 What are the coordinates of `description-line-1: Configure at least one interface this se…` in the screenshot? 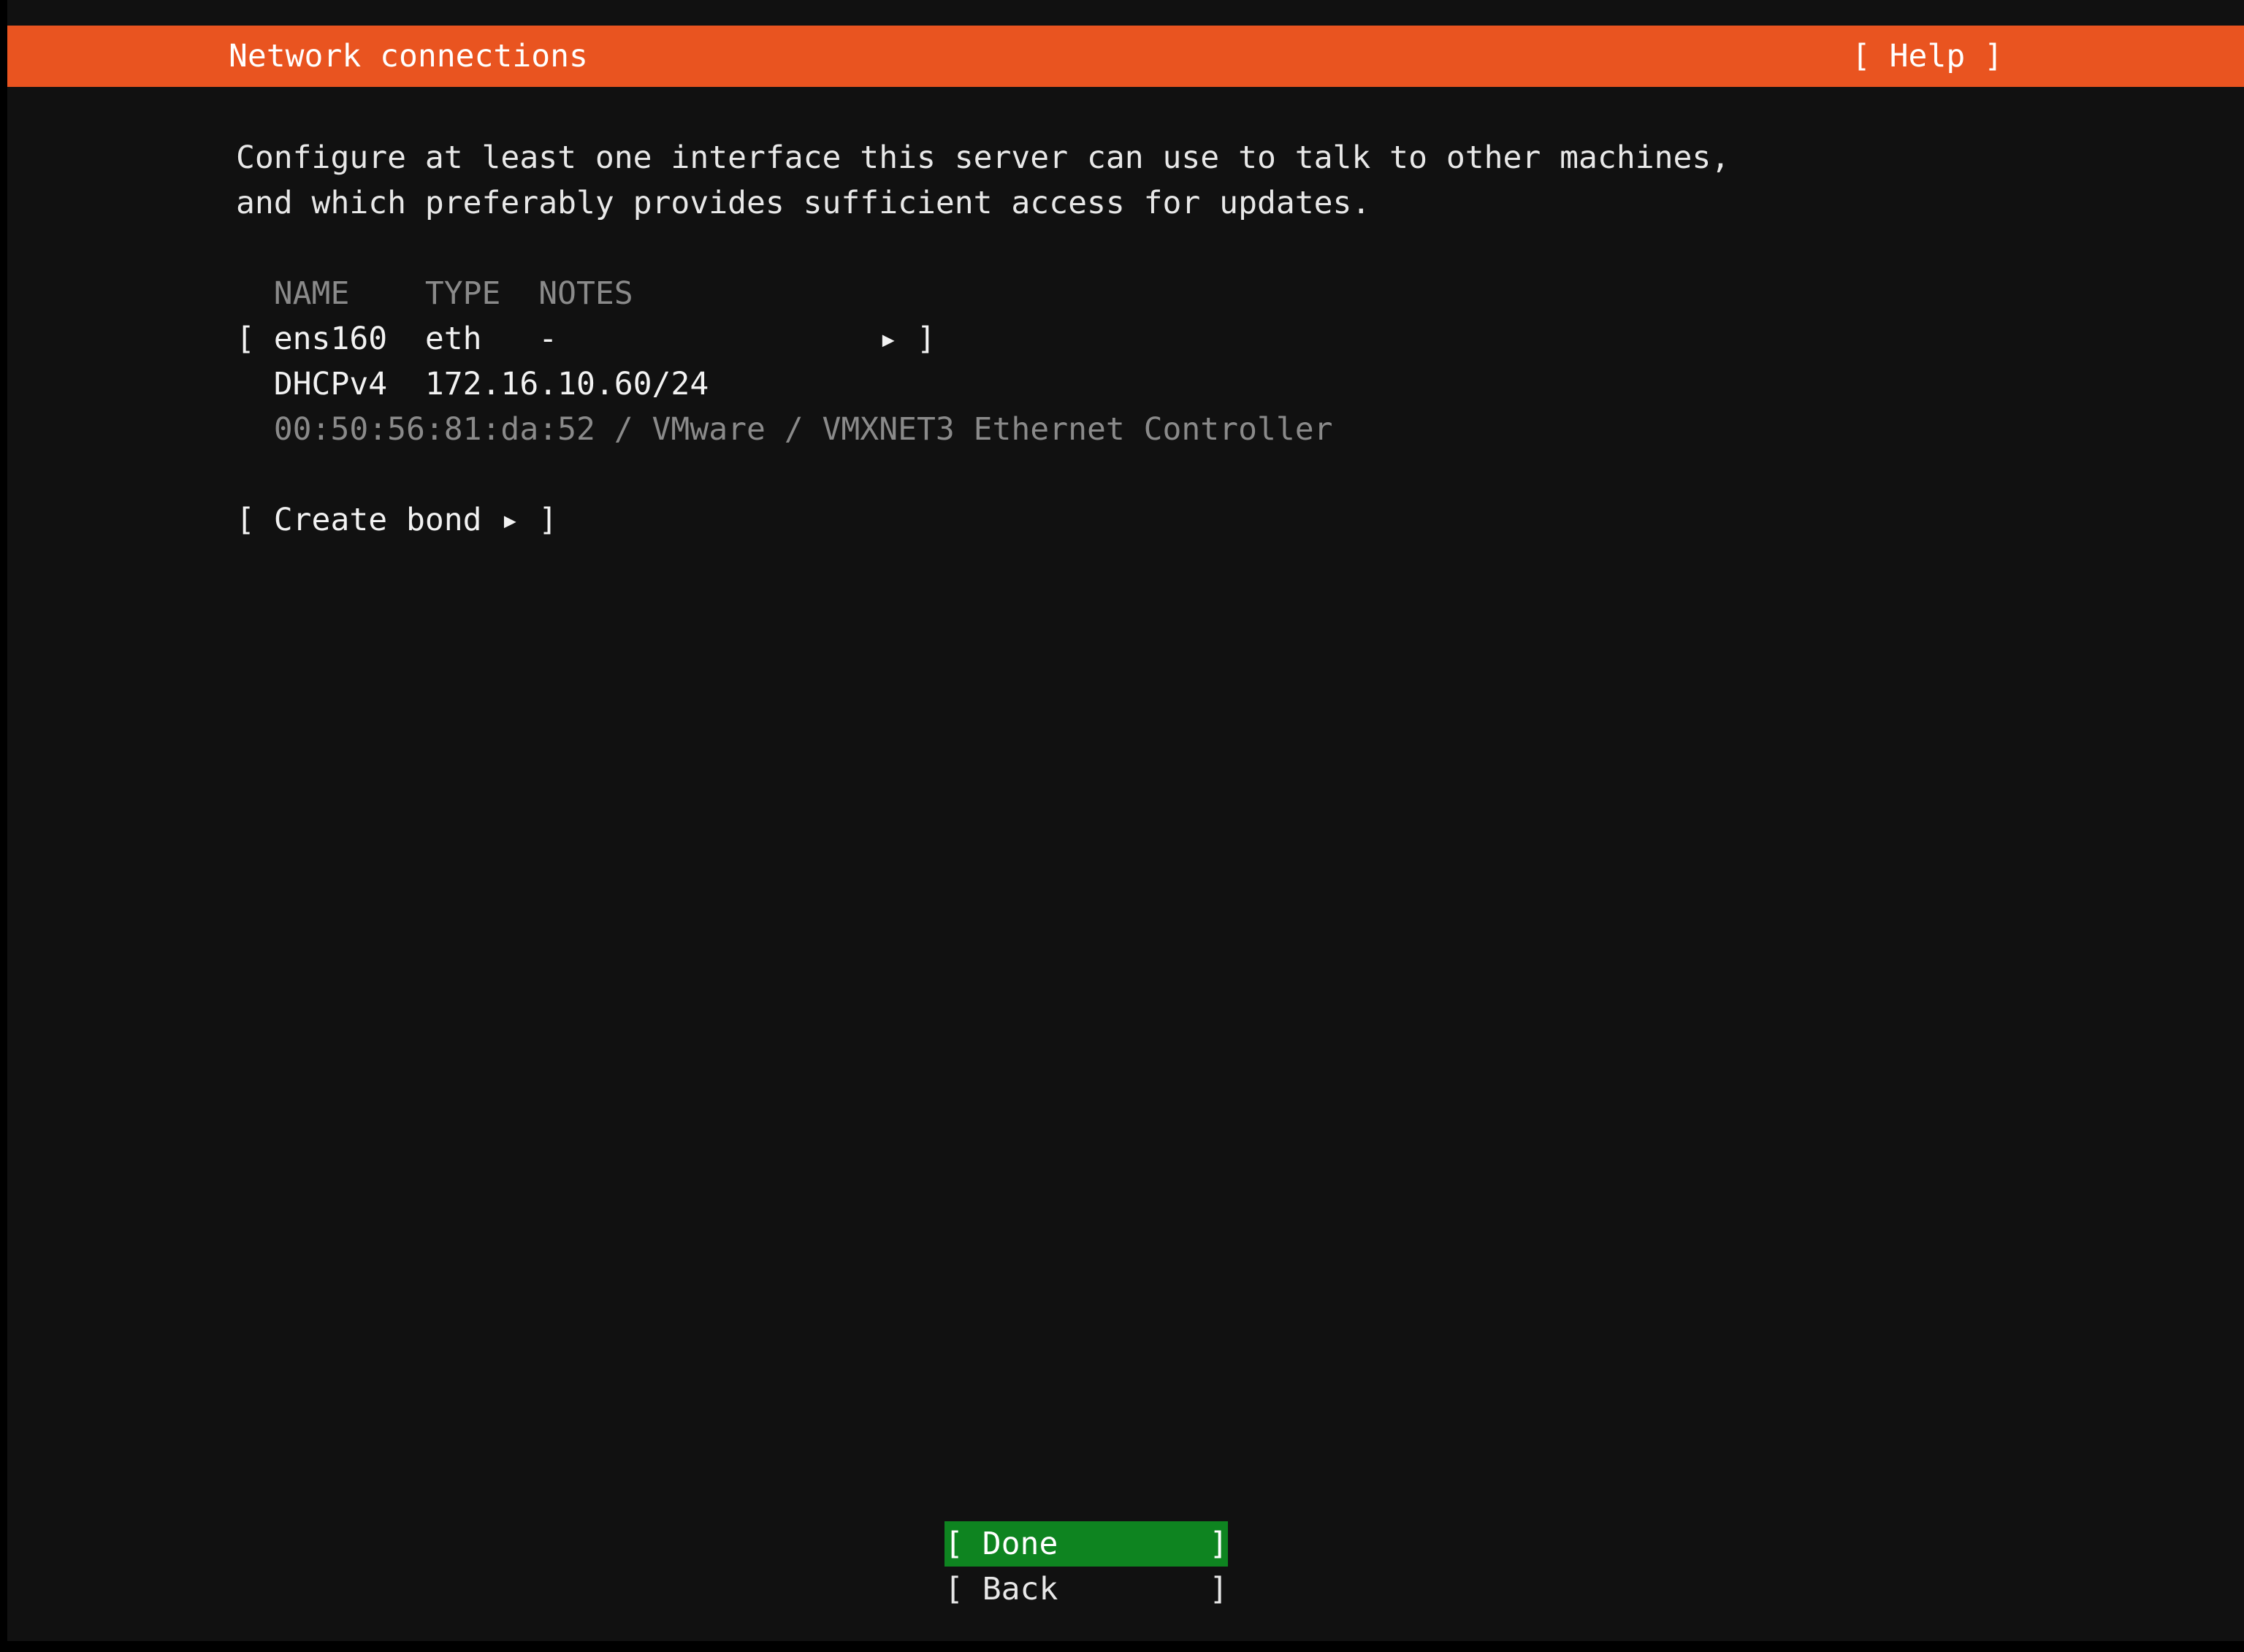 It's located at (983, 157).